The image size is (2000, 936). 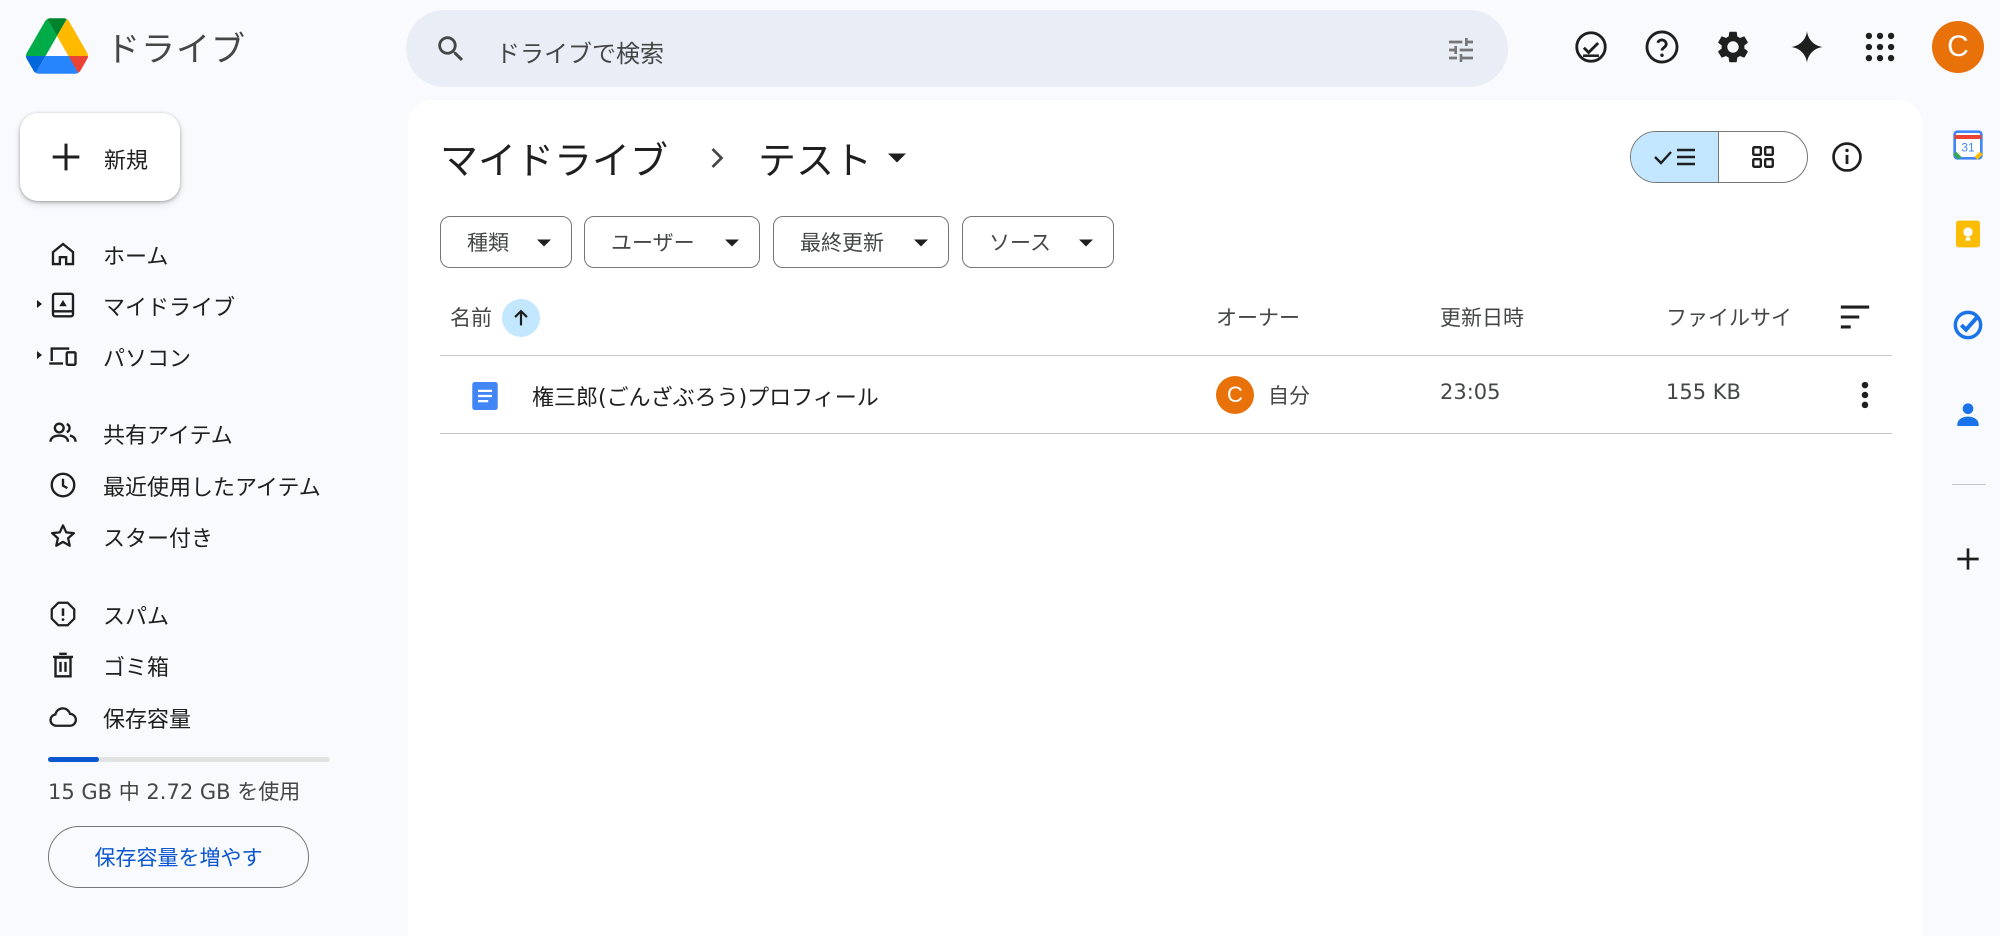 I want to click on sidebar-item-label: ホーム, so click(x=136, y=257).